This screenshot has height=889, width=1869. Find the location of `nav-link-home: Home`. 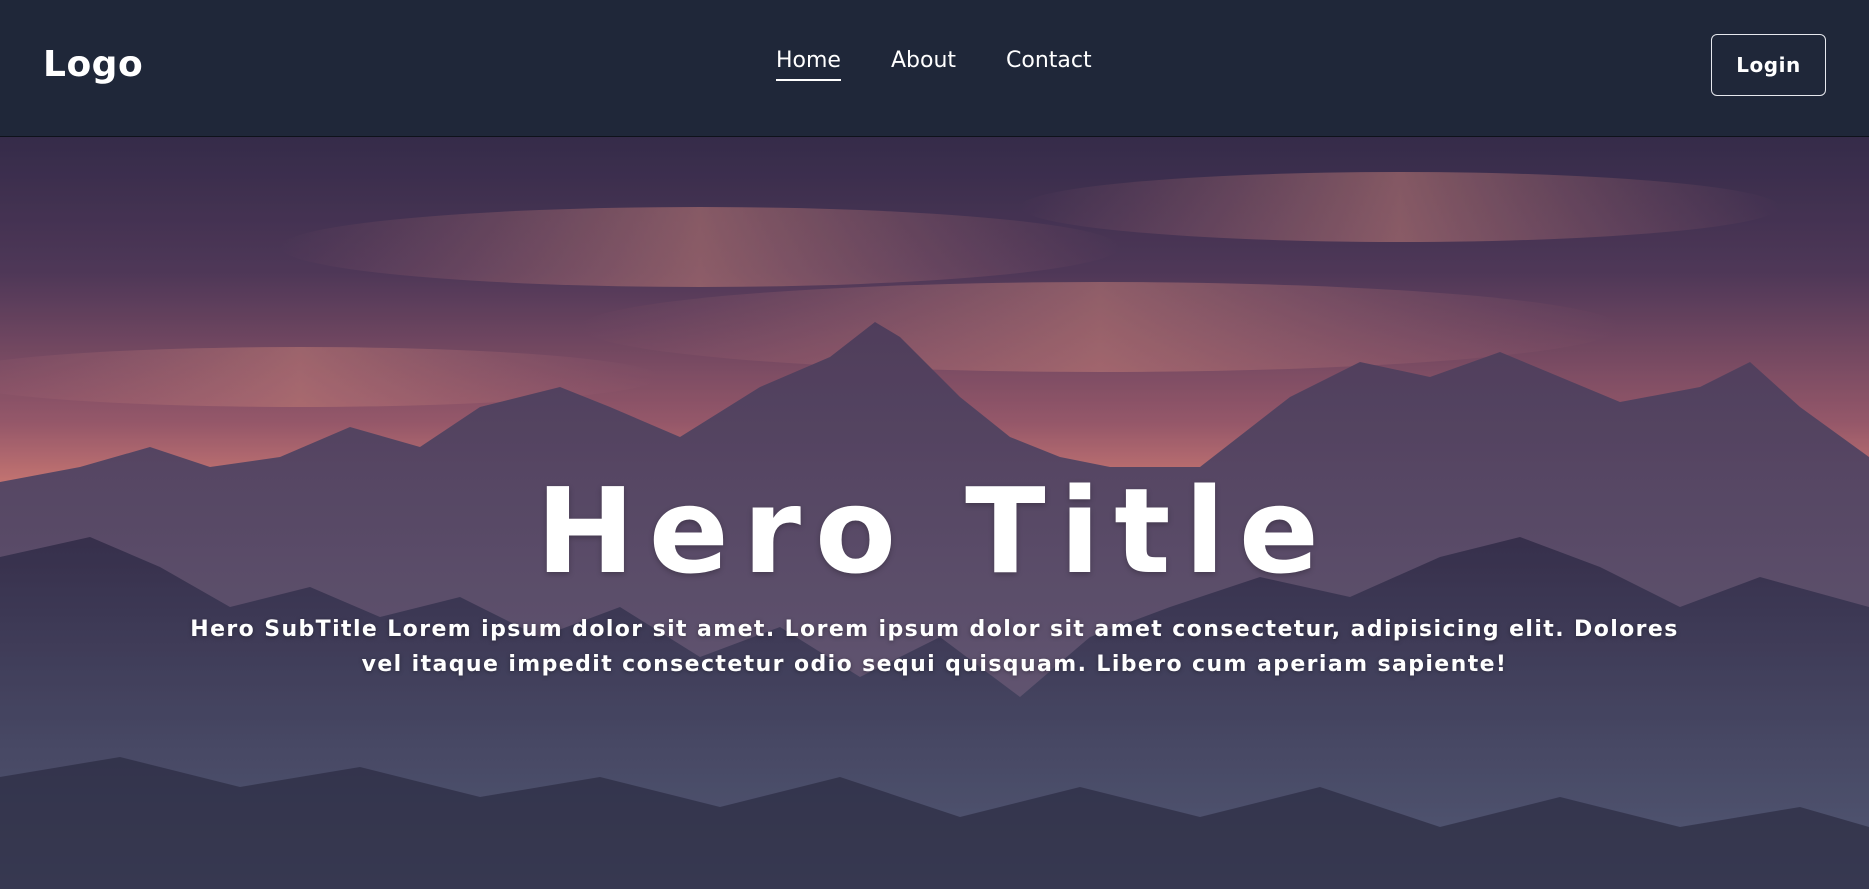

nav-link-home: Home is located at coordinates (808, 64).